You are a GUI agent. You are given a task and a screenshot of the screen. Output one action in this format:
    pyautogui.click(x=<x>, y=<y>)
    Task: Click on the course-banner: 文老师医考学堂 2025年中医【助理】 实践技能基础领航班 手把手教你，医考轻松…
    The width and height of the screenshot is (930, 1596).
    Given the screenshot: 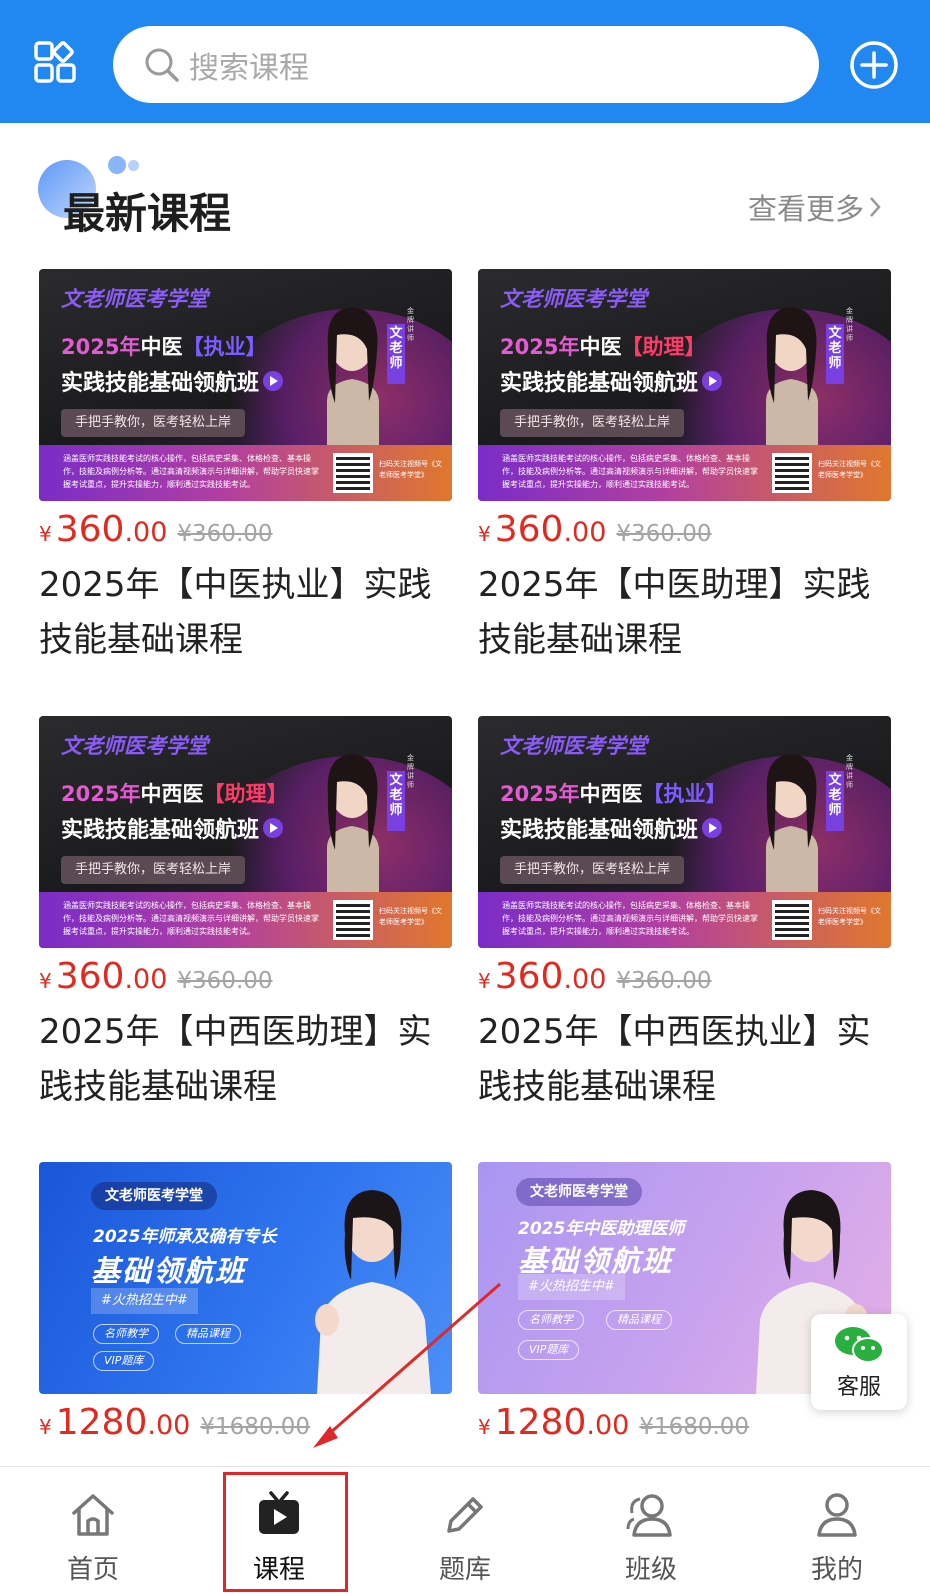 What is the action you would take?
    pyautogui.click(x=684, y=385)
    